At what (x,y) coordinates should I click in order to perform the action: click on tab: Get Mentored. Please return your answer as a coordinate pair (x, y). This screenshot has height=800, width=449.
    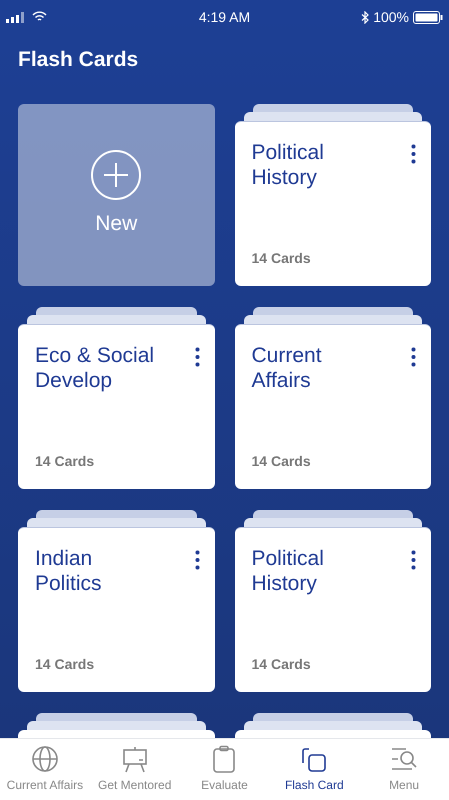
    Looking at the image, I should click on (135, 769).